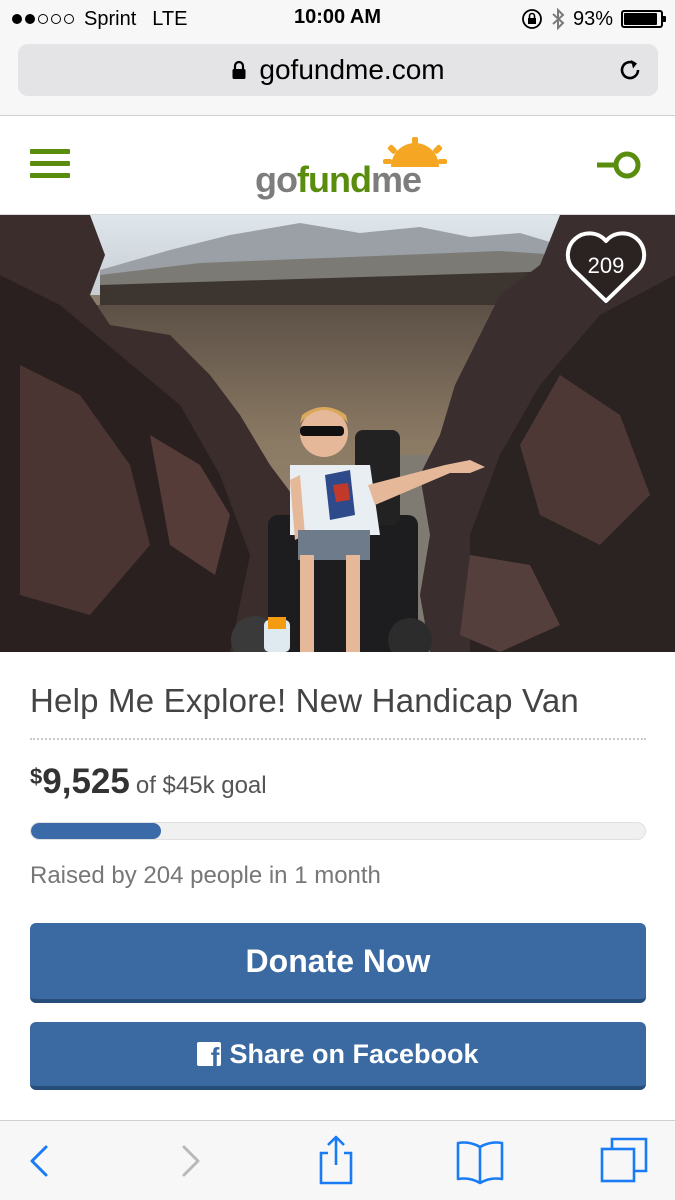 Image resolution: width=675 pixels, height=1200 pixels. Describe the element at coordinates (276, 179) in the screenshot. I see `logo-go: go` at that location.